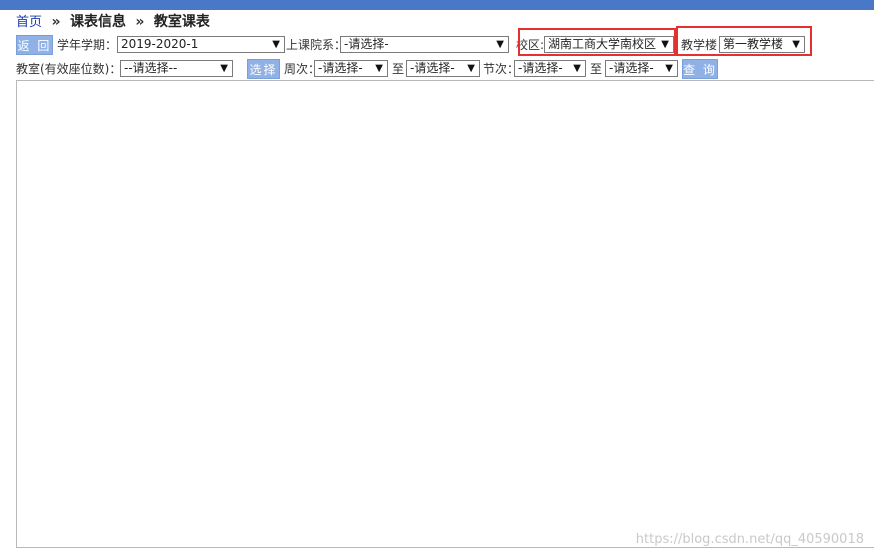 The width and height of the screenshot is (874, 555). What do you see at coordinates (398, 69) in the screenshot?
I see `week-to-label: 至` at bounding box center [398, 69].